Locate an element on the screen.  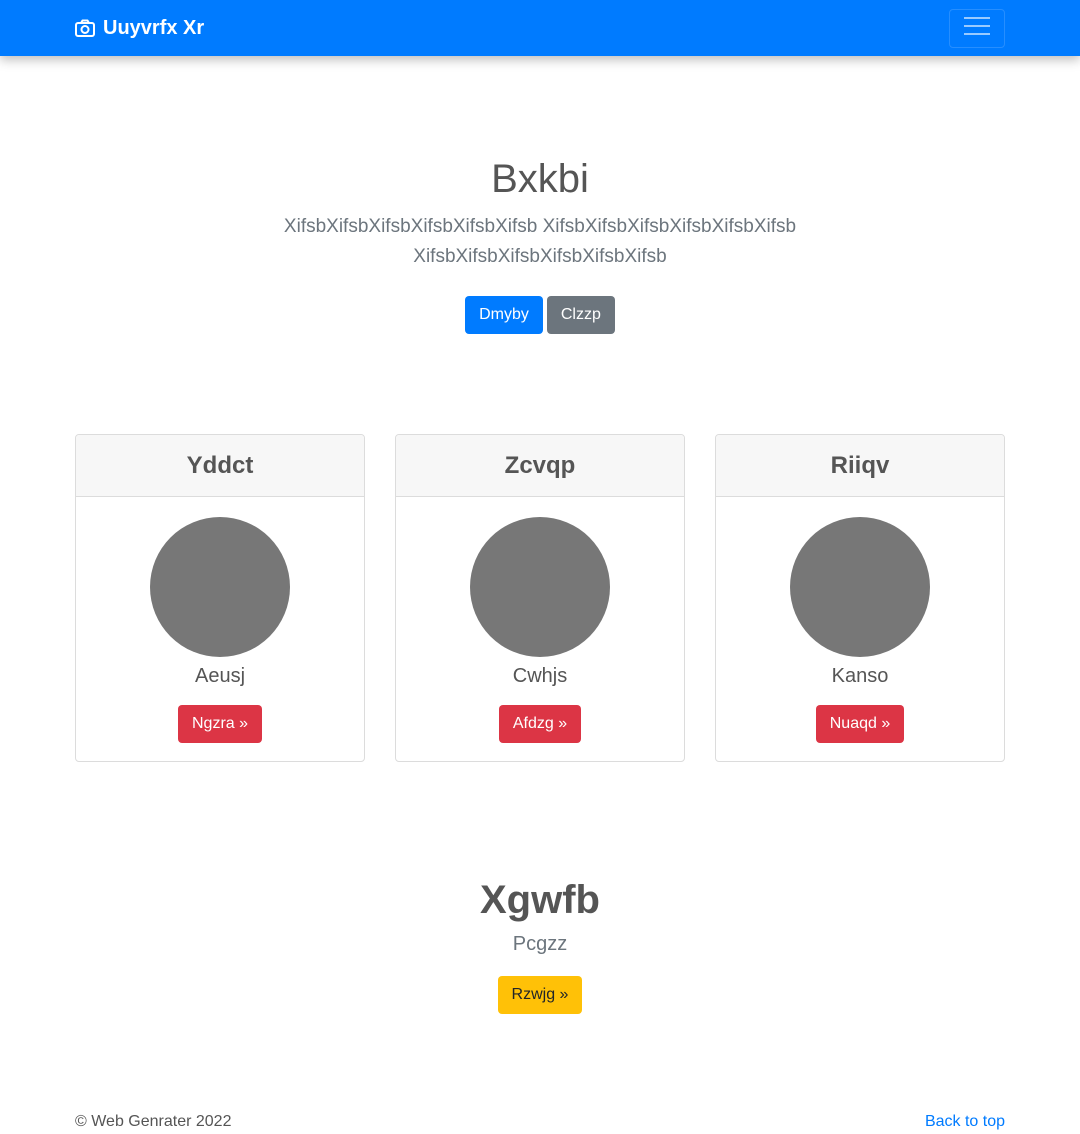
card-button: Afdzg » is located at coordinates (540, 724).